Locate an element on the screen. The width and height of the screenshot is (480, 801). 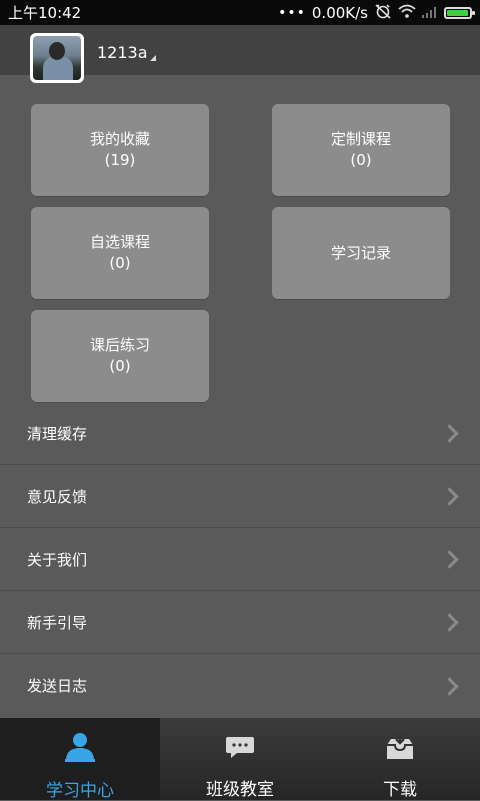
tab-learning-center: 学习中心 is located at coordinates (80, 759).